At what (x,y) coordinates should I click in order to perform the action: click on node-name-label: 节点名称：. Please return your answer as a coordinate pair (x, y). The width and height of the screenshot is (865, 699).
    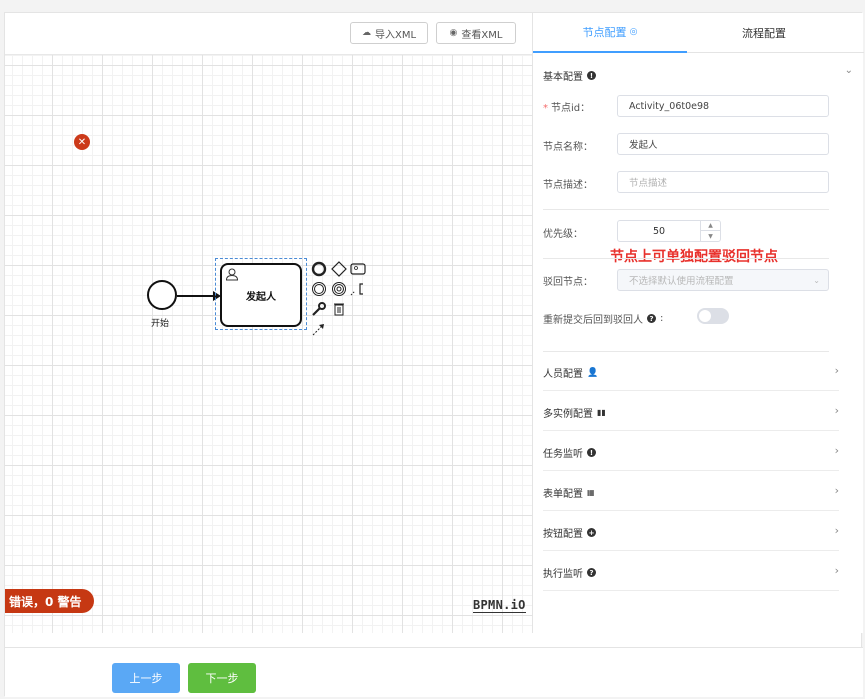
    Looking at the image, I should click on (568, 147).